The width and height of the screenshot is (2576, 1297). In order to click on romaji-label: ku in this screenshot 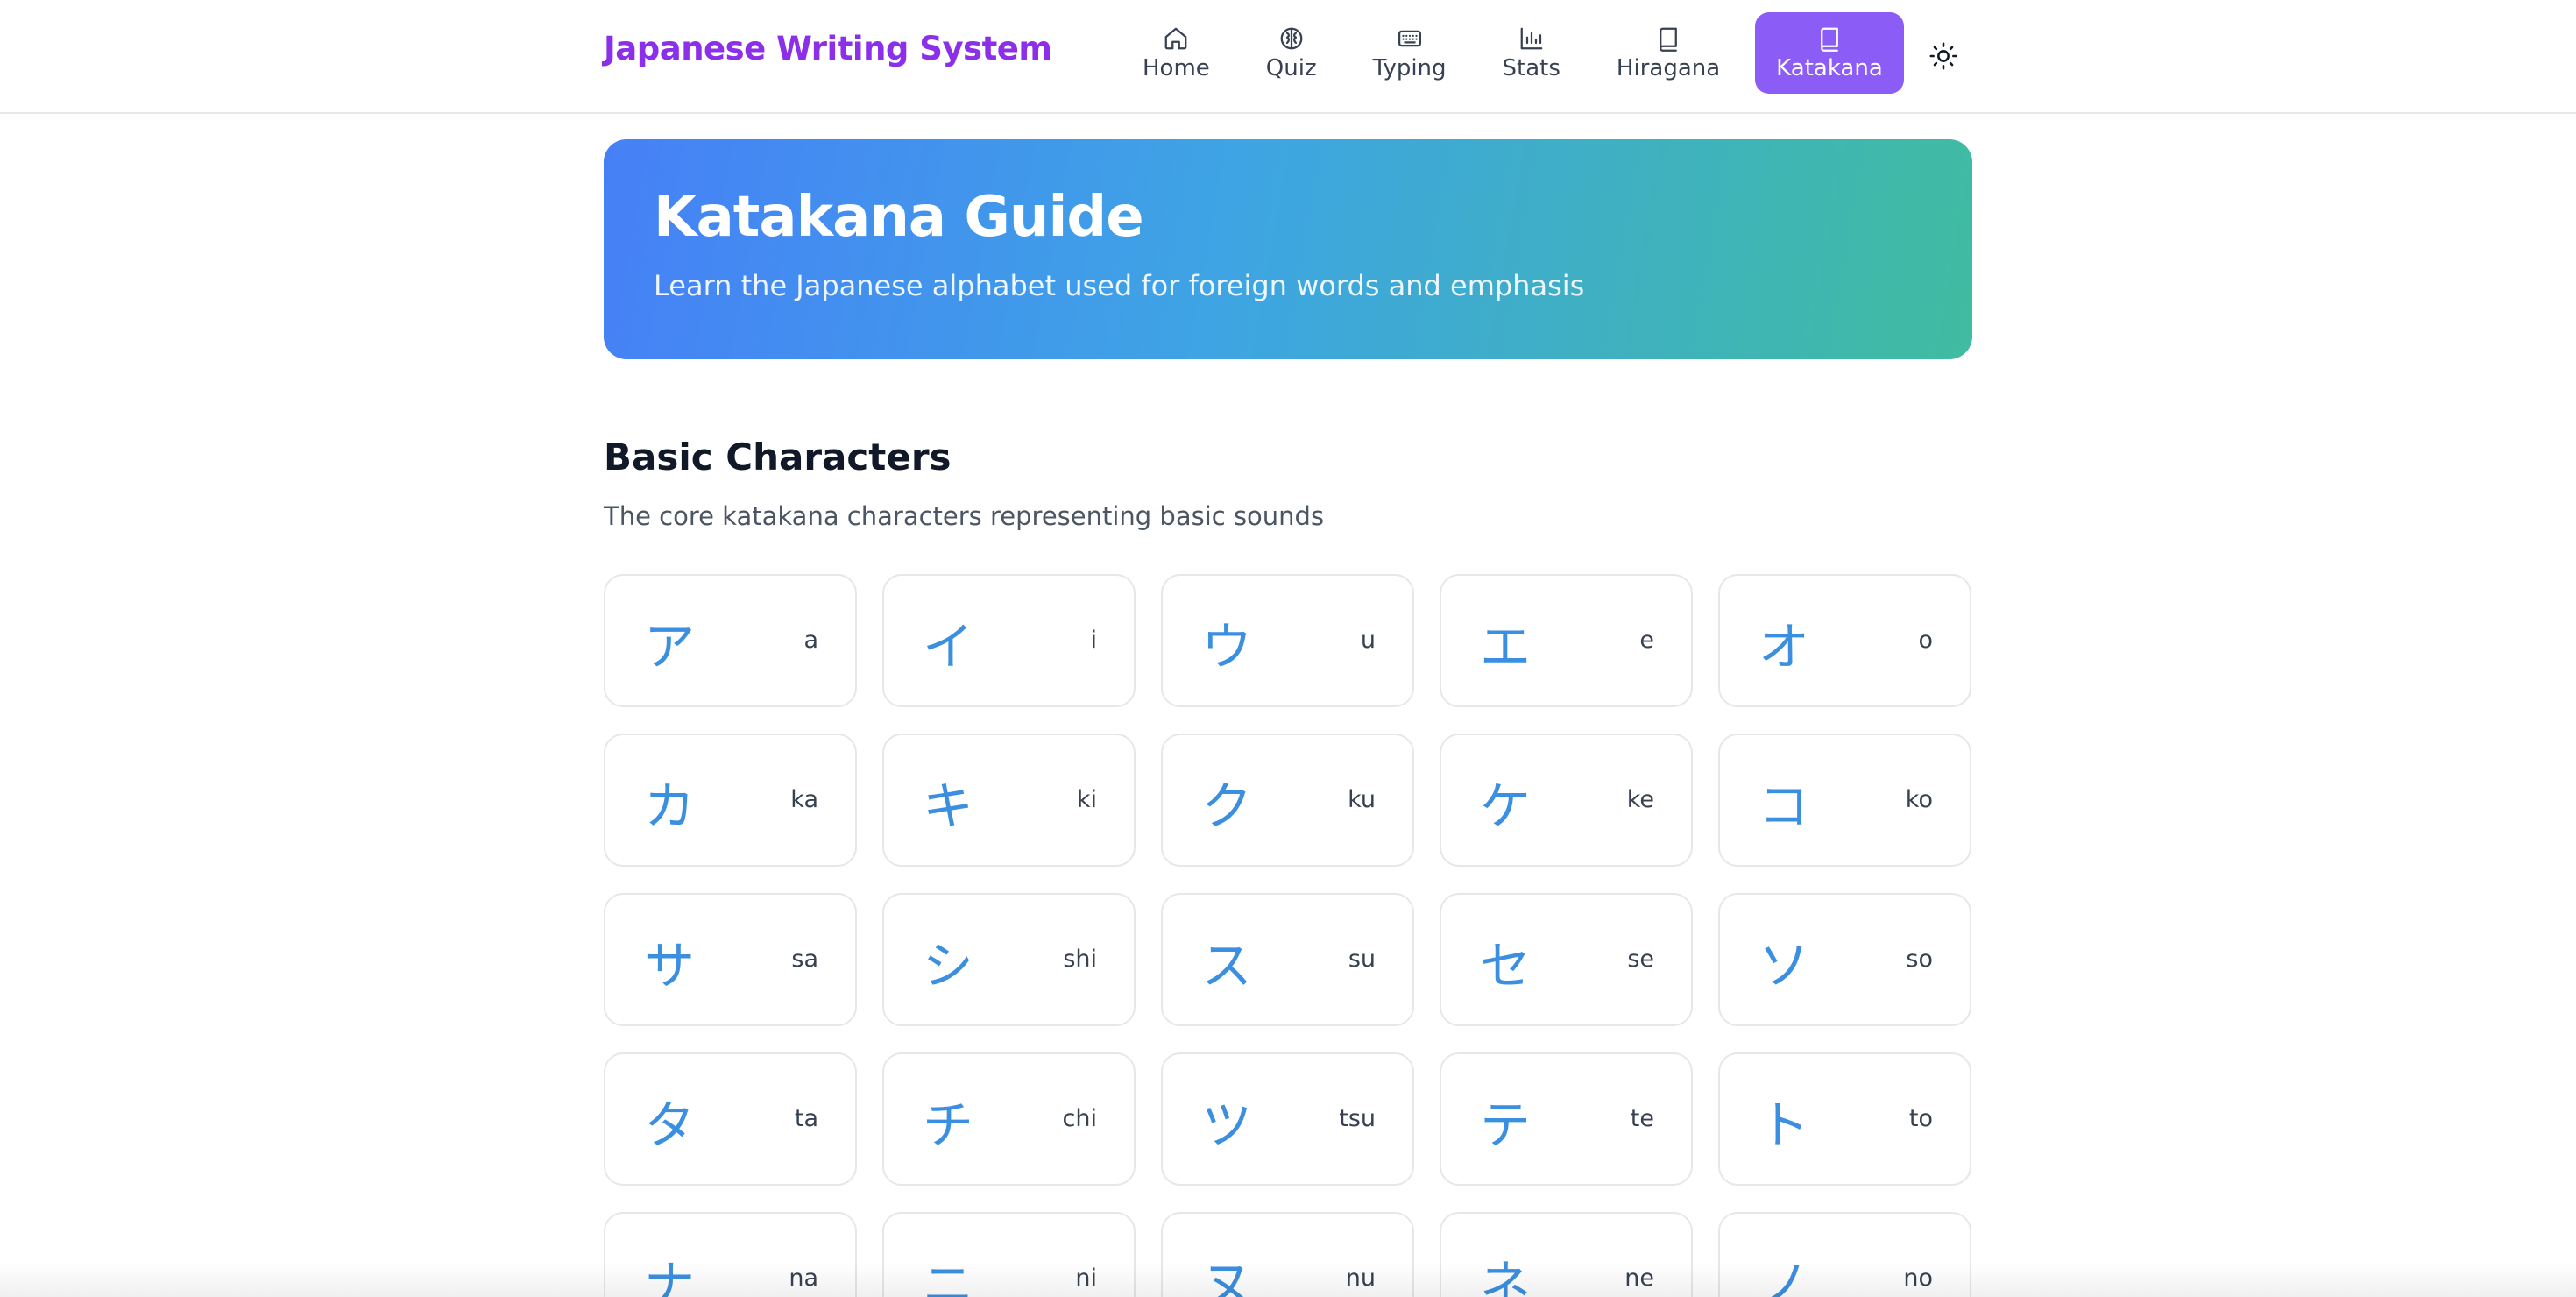, I will do `click(1362, 799)`.